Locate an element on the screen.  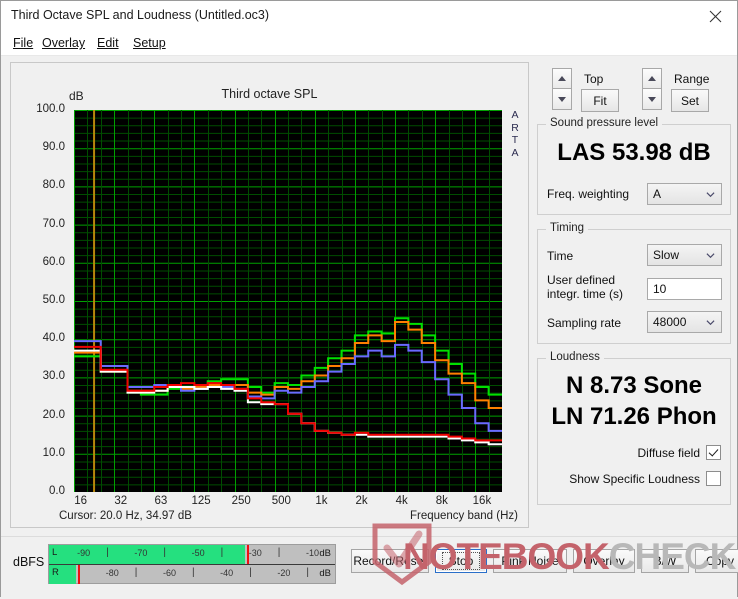
button-label: Pink Noise is located at coordinates (529, 561).